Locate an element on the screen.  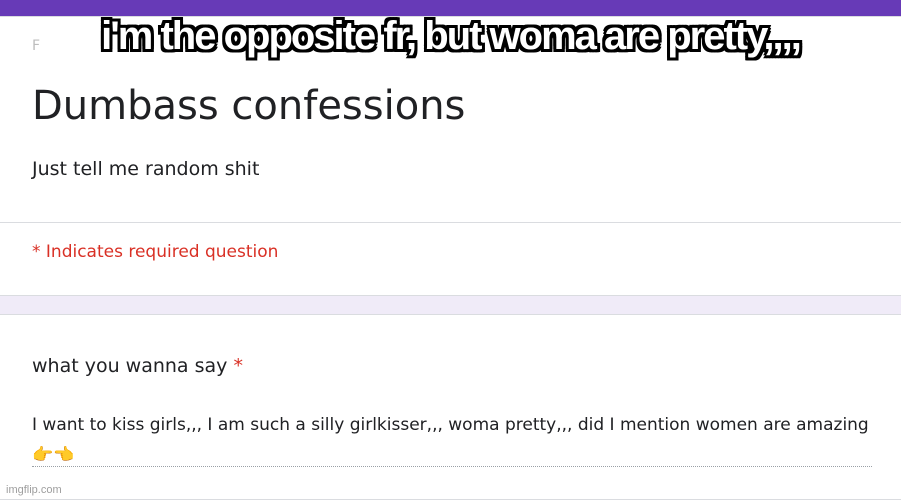
question-label: what you wanna say is located at coordinates (130, 366).